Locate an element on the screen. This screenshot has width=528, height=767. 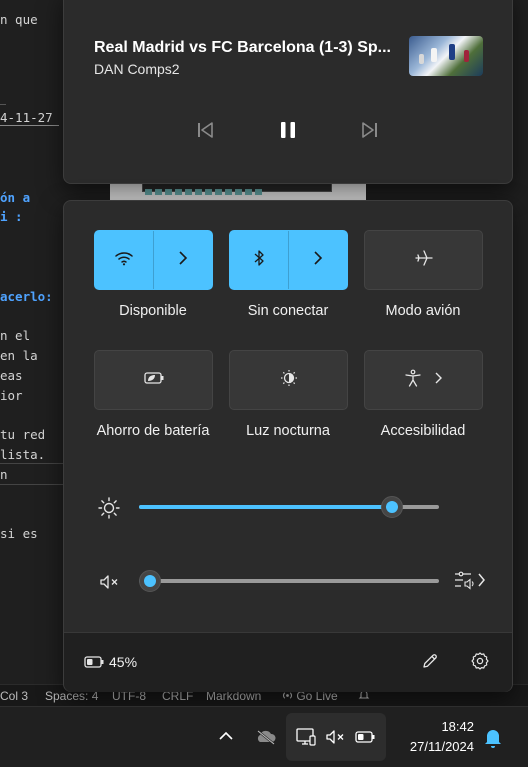
previous-track-button is located at coordinates (205, 132).